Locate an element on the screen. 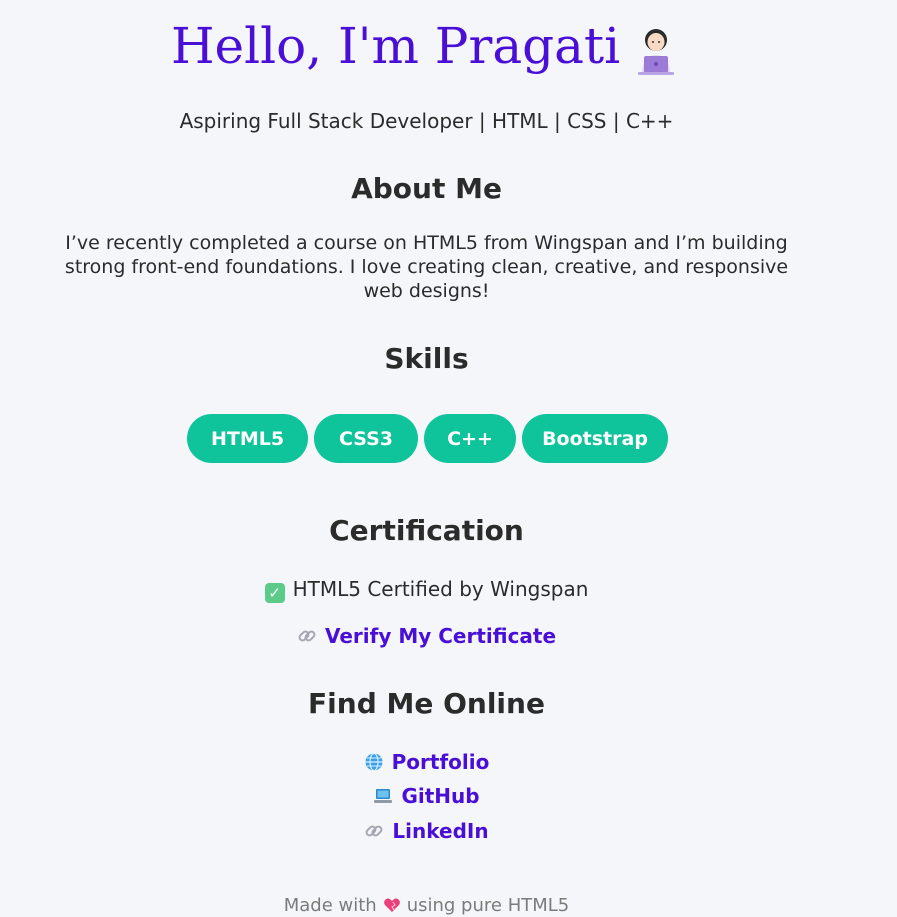 The image size is (897, 917). globe-icon is located at coordinates (374, 761).